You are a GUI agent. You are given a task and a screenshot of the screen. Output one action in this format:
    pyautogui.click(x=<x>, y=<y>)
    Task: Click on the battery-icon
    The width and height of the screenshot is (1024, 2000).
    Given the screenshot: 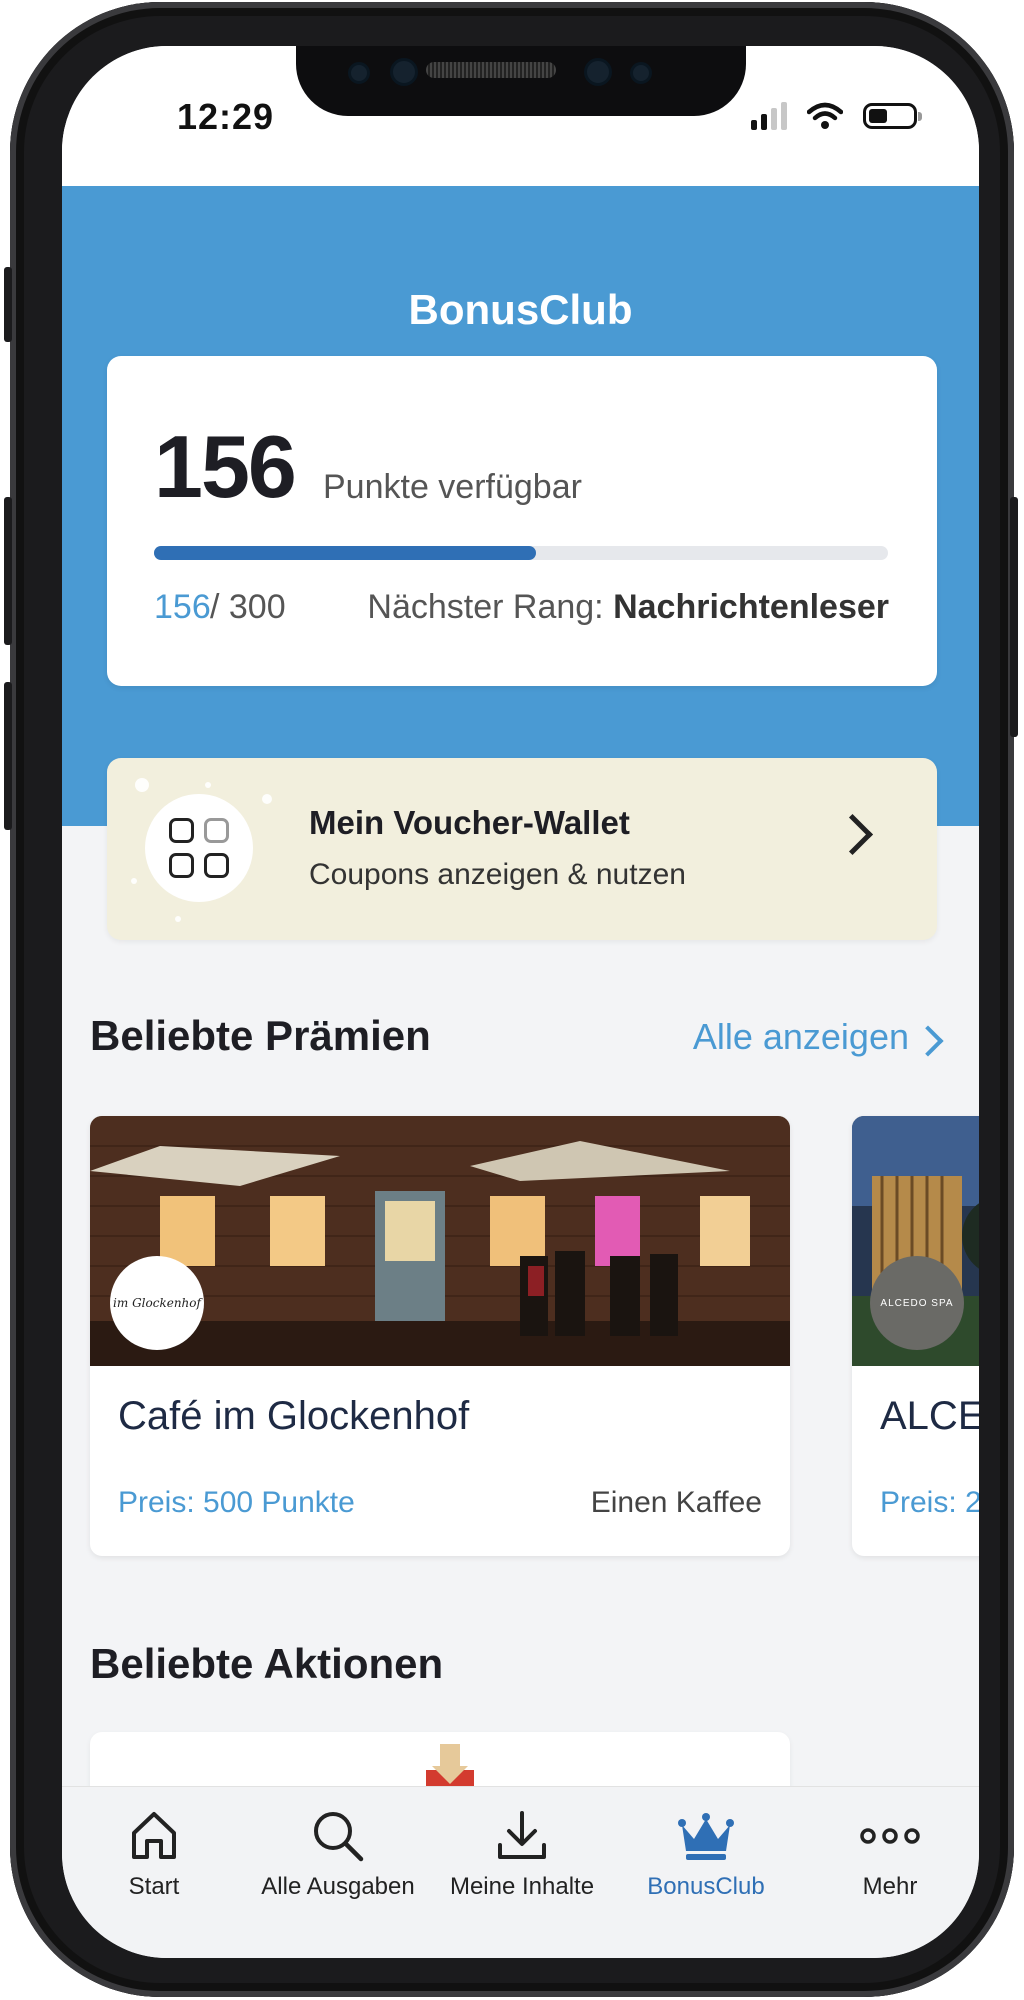 What is the action you would take?
    pyautogui.click(x=892, y=116)
    